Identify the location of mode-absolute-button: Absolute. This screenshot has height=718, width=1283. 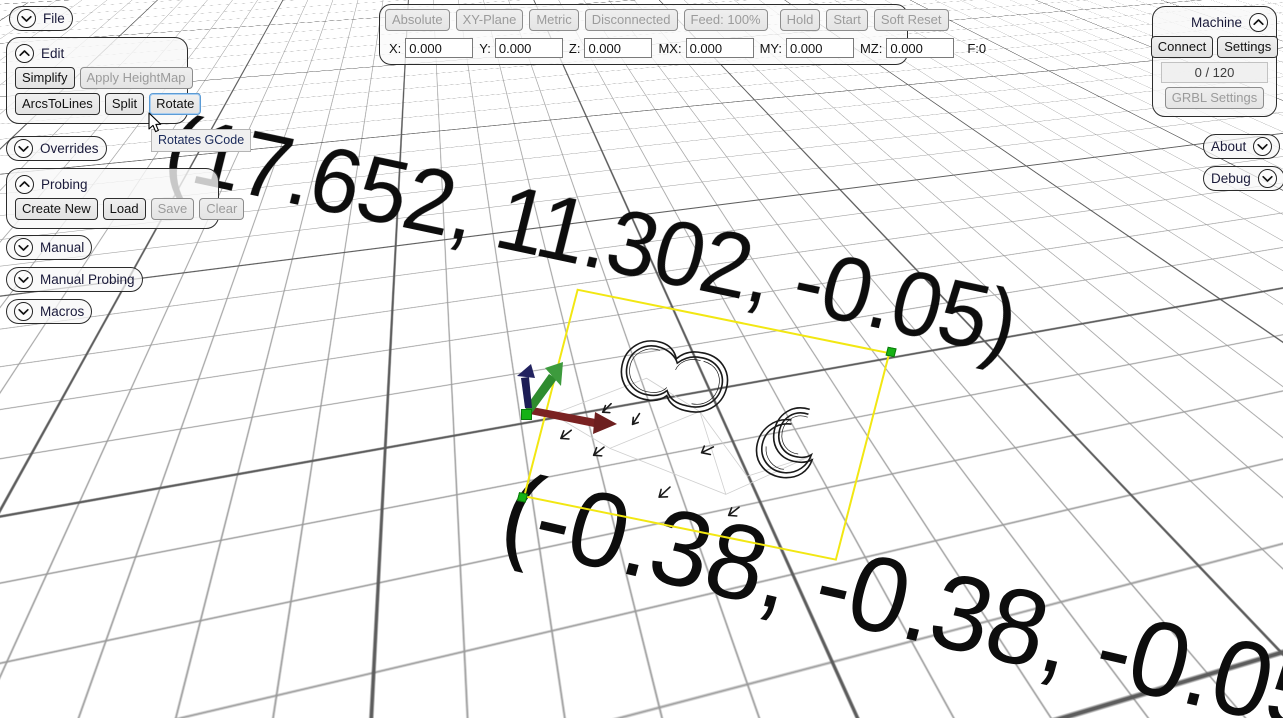
(417, 20).